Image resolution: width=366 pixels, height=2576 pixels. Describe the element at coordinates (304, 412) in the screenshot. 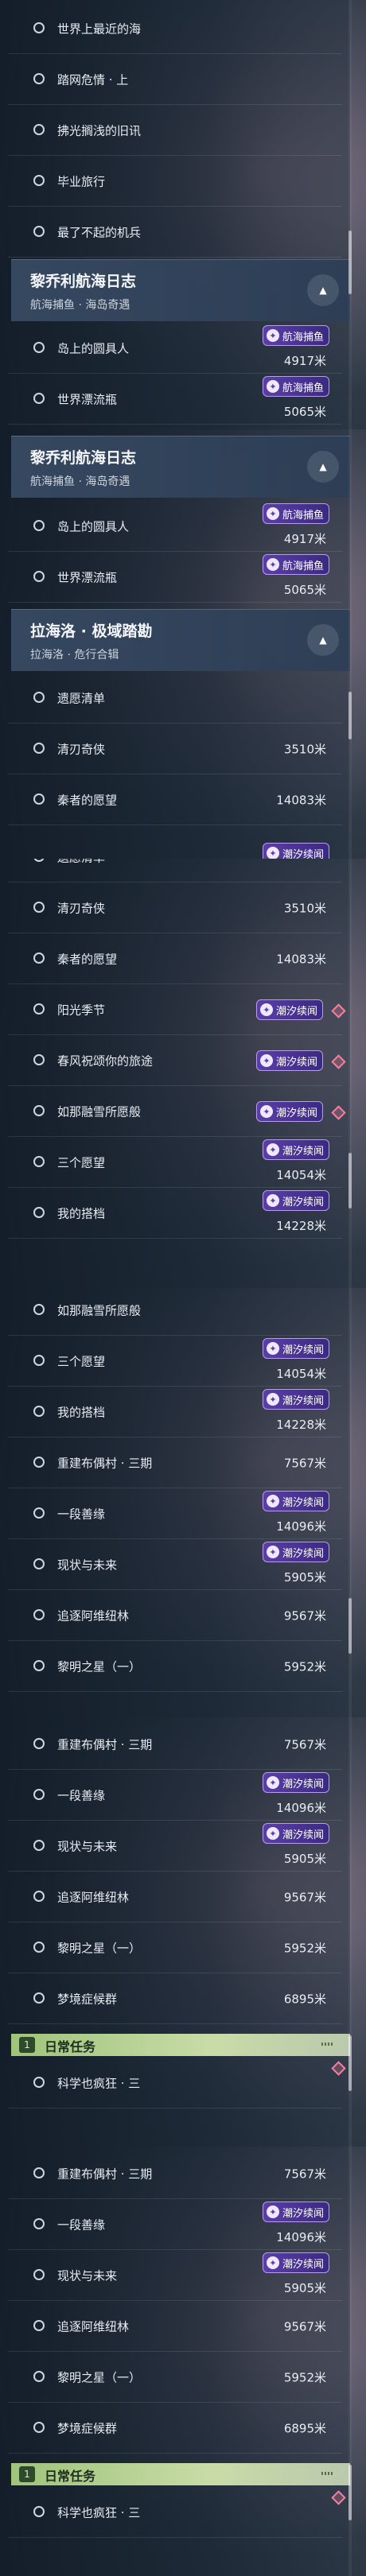

I see `quest-distance: 5065米` at that location.